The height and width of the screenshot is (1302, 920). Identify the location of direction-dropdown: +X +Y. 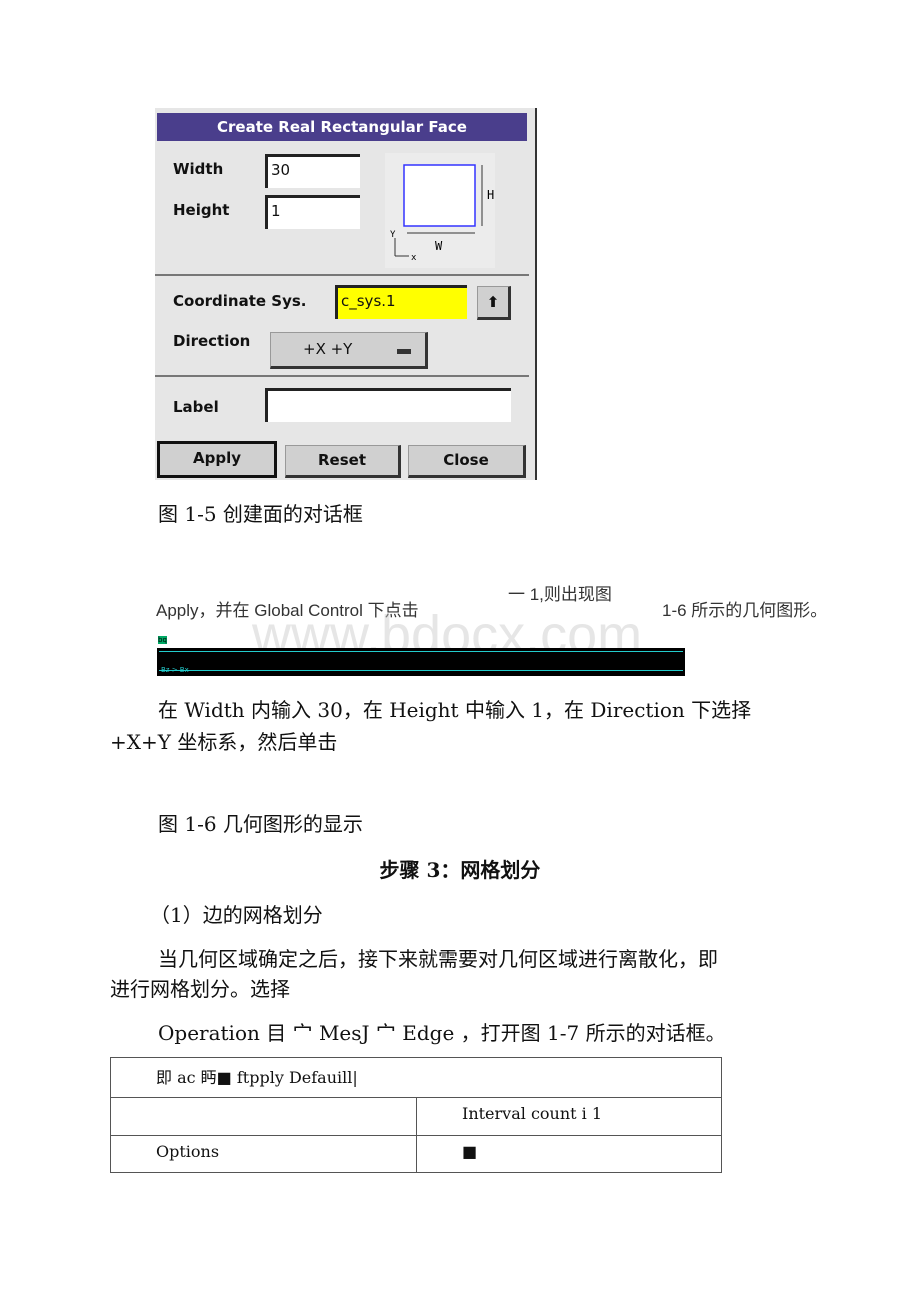
(349, 350).